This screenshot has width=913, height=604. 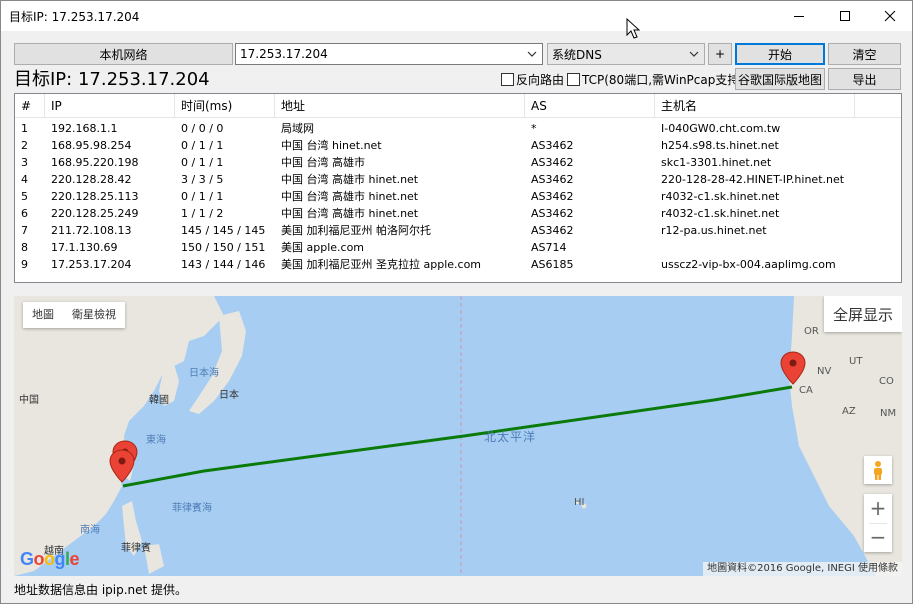 What do you see at coordinates (626, 54) in the screenshot?
I see `dns-select: 系统DNS` at bounding box center [626, 54].